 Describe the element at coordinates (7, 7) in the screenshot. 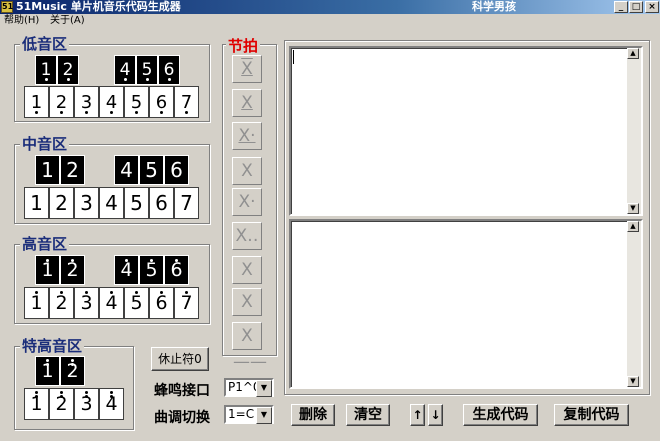

I see `app-icon: 51` at that location.